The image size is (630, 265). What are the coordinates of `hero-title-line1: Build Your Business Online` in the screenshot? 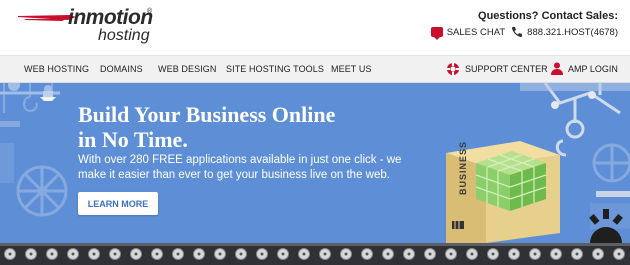 It's located at (207, 114).